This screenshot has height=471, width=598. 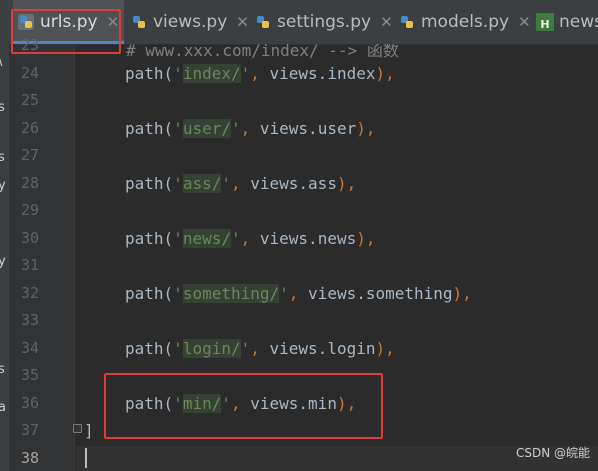 I want to click on line-number: 23, so click(x=29, y=45).